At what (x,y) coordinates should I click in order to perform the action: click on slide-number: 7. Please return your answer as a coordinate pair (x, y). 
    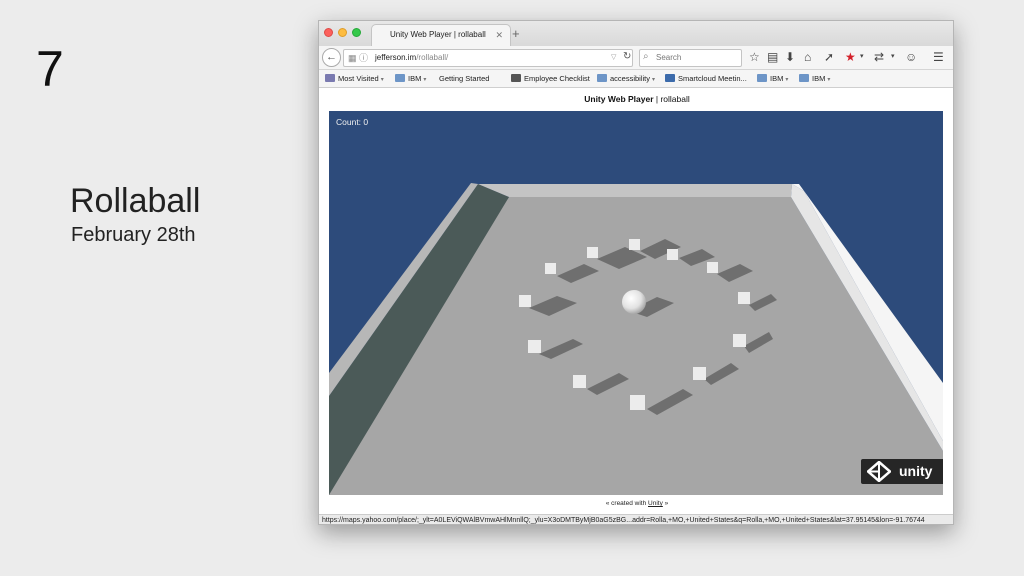
    Looking at the image, I should click on (50, 69).